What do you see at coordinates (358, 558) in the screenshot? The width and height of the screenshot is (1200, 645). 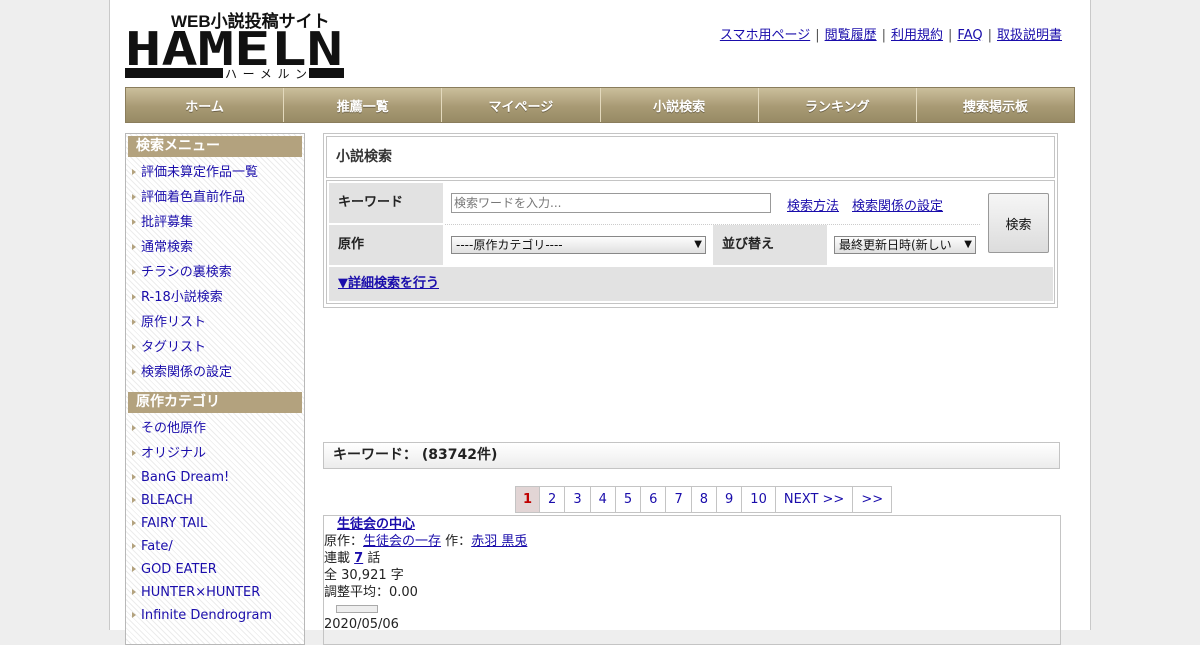 I see `episodes-link: 7` at bounding box center [358, 558].